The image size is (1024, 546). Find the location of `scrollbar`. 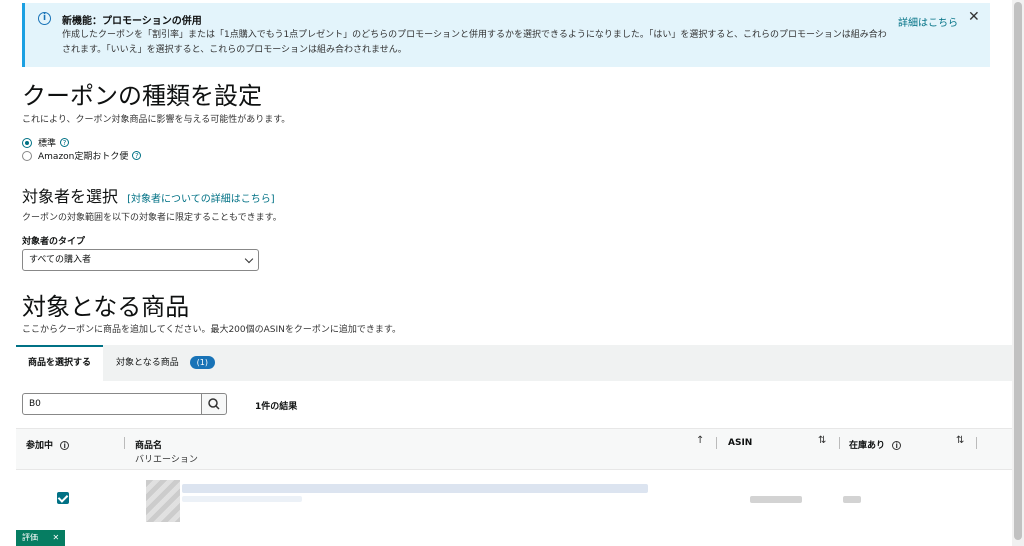

scrollbar is located at coordinates (1018, 273).